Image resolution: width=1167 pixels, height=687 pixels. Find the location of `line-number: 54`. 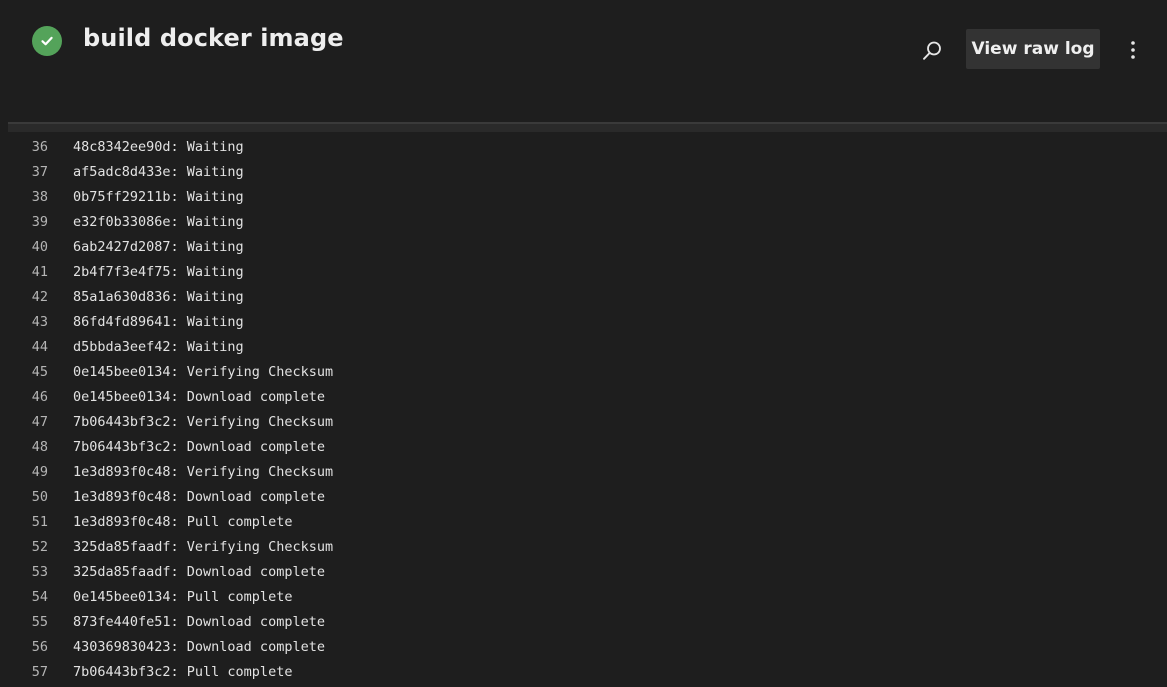

line-number: 54 is located at coordinates (24, 597).